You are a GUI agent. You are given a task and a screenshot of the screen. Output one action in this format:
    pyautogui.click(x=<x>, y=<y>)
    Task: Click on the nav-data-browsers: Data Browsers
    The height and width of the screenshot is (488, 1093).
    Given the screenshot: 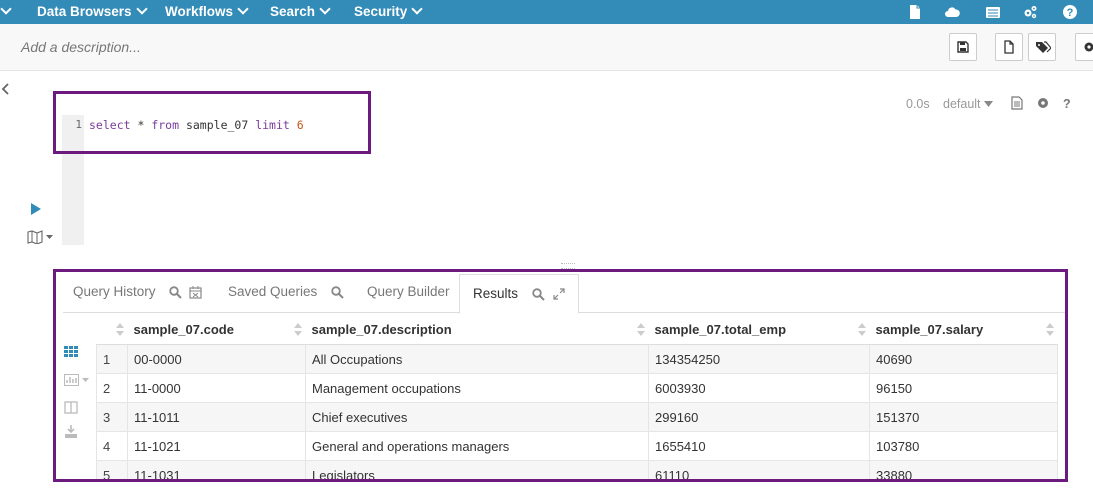 What is the action you would take?
    pyautogui.click(x=92, y=12)
    